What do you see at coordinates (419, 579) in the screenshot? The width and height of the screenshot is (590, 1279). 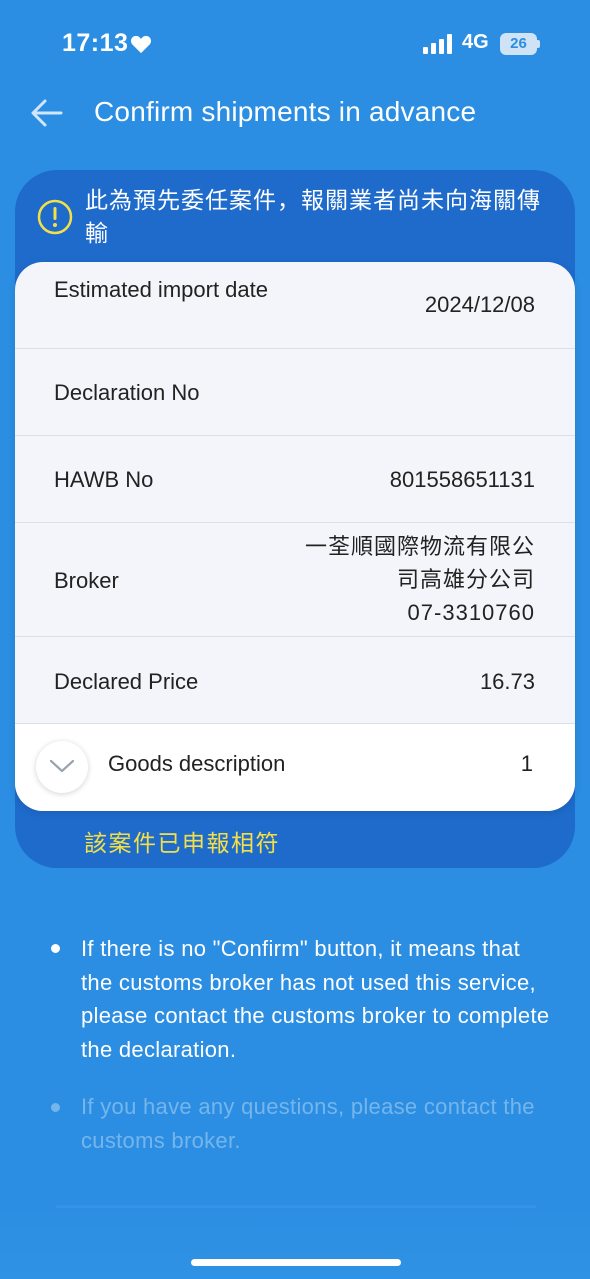 I see `row-value: 一荃順國際物流有限公司高雄分公司 07-3310760` at bounding box center [419, 579].